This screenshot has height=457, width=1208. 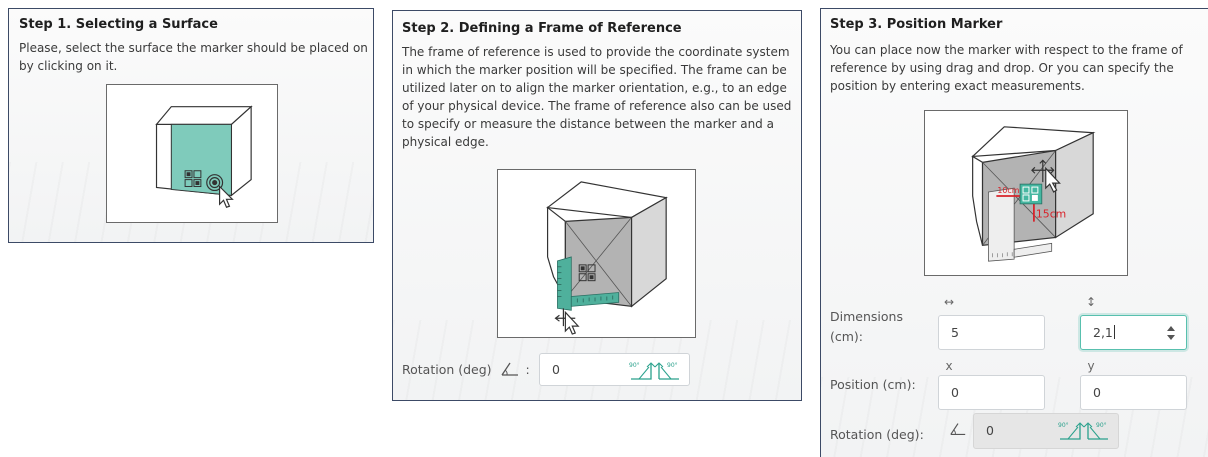 I want to click on rotation-value: 0, so click(x=556, y=369).